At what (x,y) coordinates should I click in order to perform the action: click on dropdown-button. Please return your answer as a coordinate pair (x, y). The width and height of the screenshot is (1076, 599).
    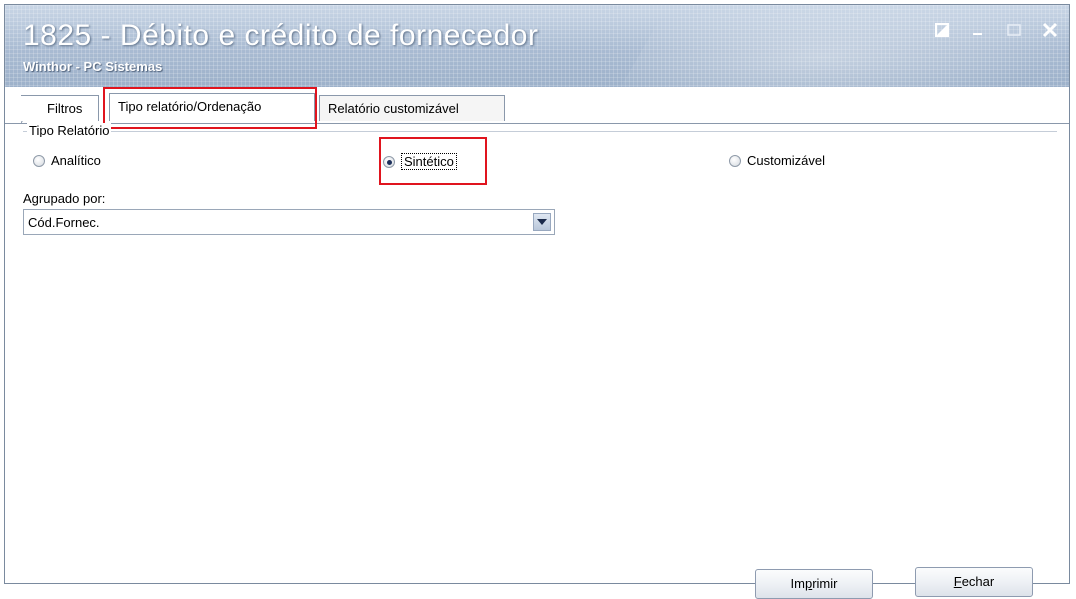
    Looking at the image, I should click on (542, 222).